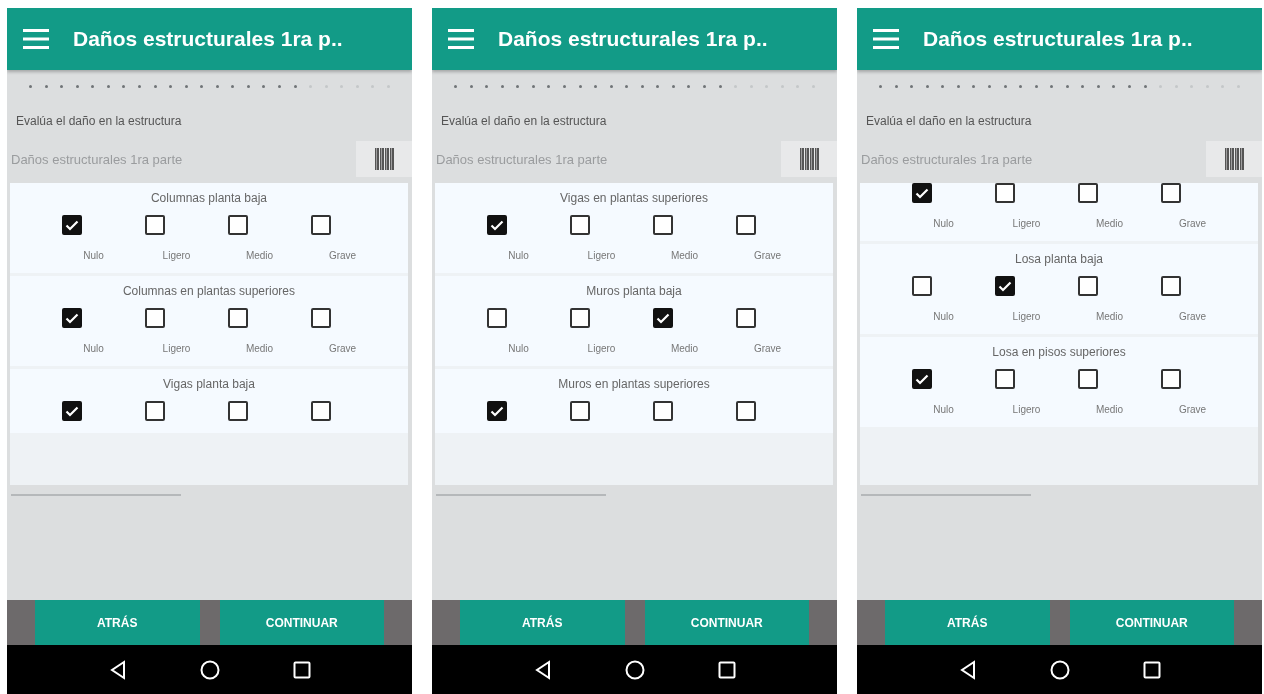 This screenshot has height=694, width=1264. I want to click on question-title: Columnas planta baja, so click(209, 198).